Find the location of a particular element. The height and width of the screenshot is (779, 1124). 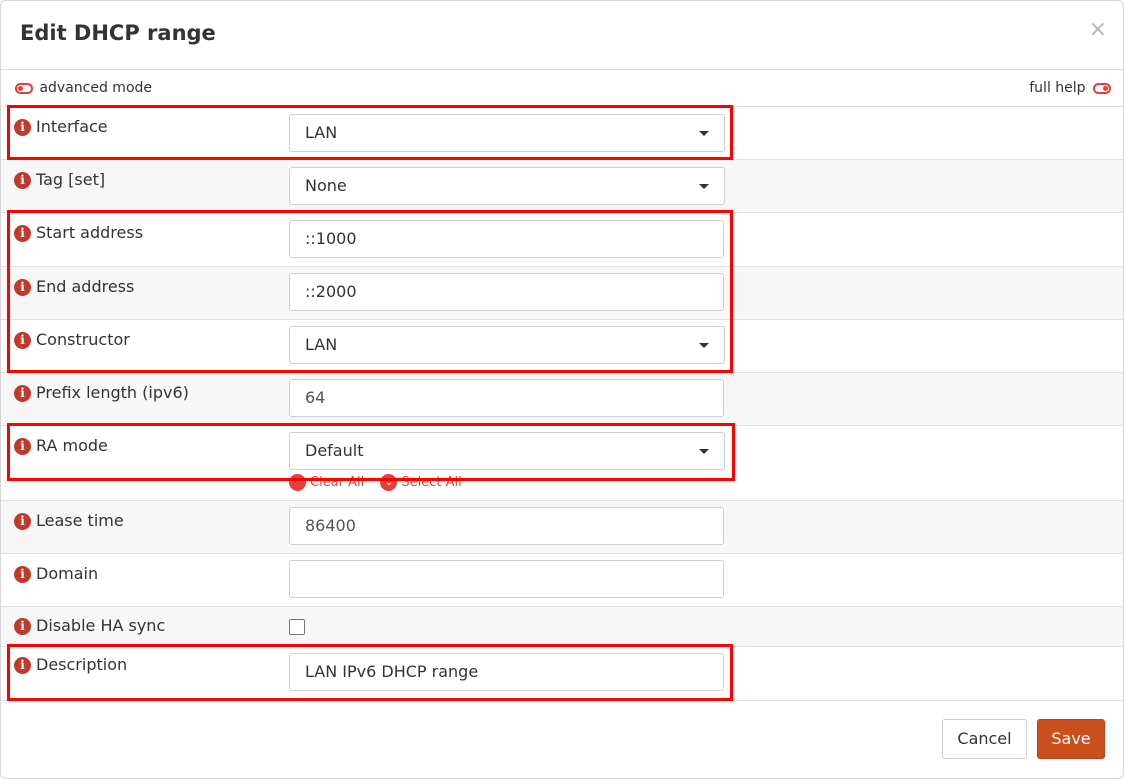

mode-bar: advanced mode full help is located at coordinates (562, 88).